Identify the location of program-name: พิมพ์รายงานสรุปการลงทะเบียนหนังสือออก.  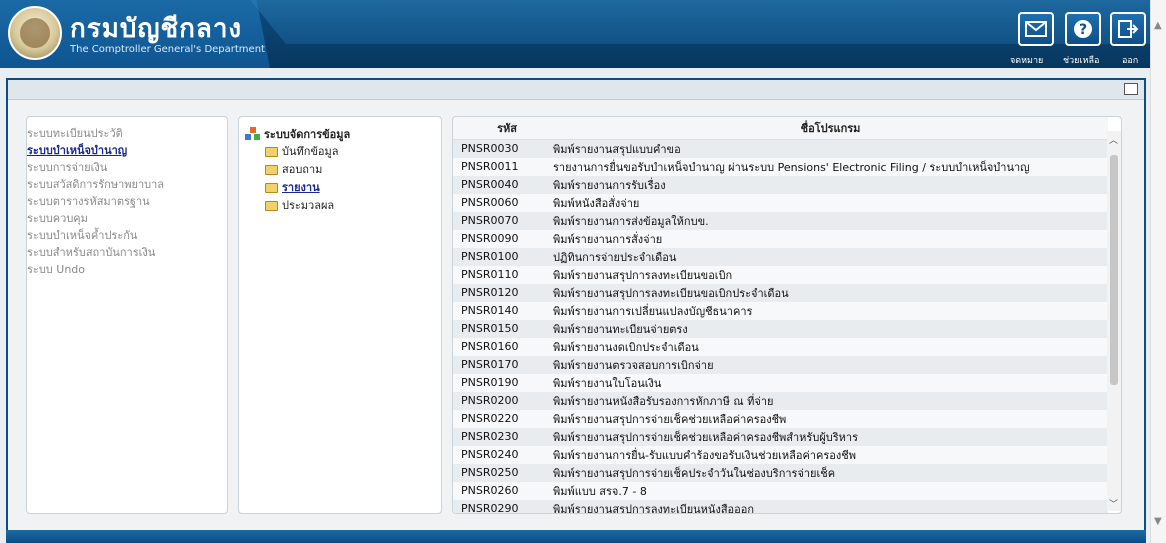
(830, 506).